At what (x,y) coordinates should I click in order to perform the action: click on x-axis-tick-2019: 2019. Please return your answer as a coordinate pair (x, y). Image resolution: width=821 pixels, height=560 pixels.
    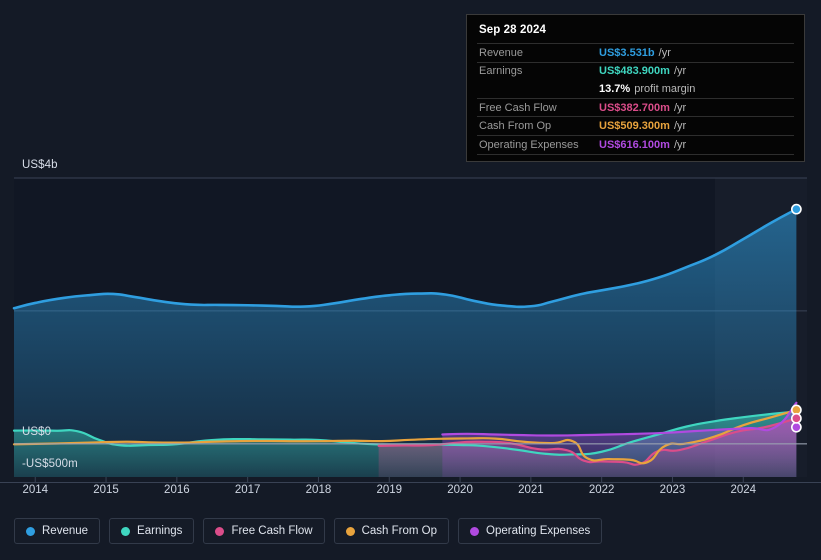
    Looking at the image, I should click on (389, 490).